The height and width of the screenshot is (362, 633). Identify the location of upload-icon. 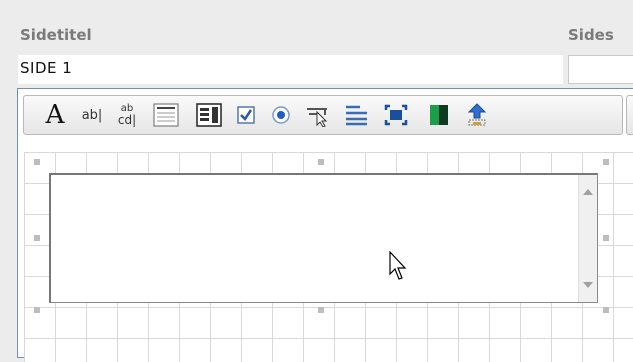
(477, 115).